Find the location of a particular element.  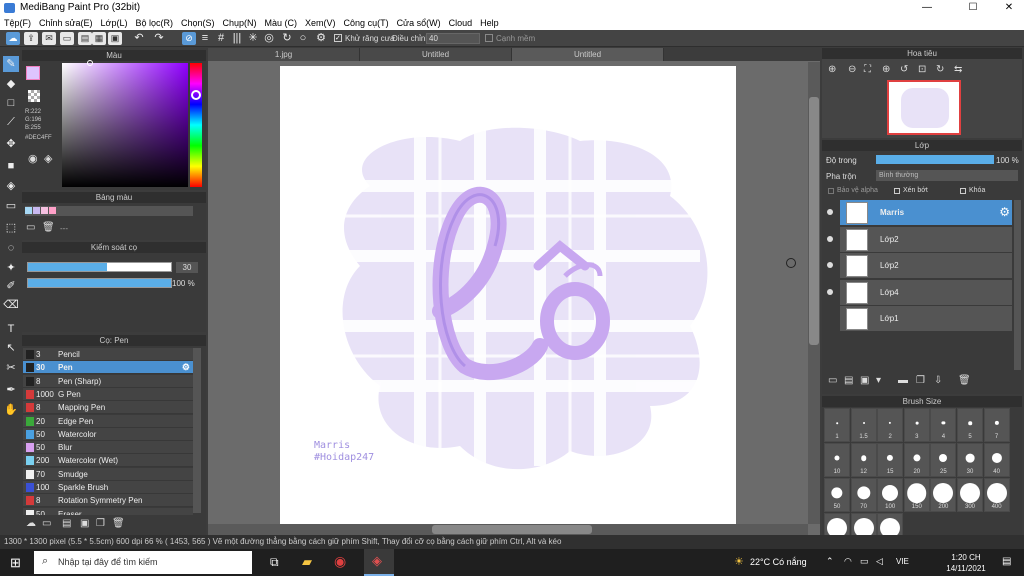

brush-list-item: 70 Smudge is located at coordinates (108, 474).